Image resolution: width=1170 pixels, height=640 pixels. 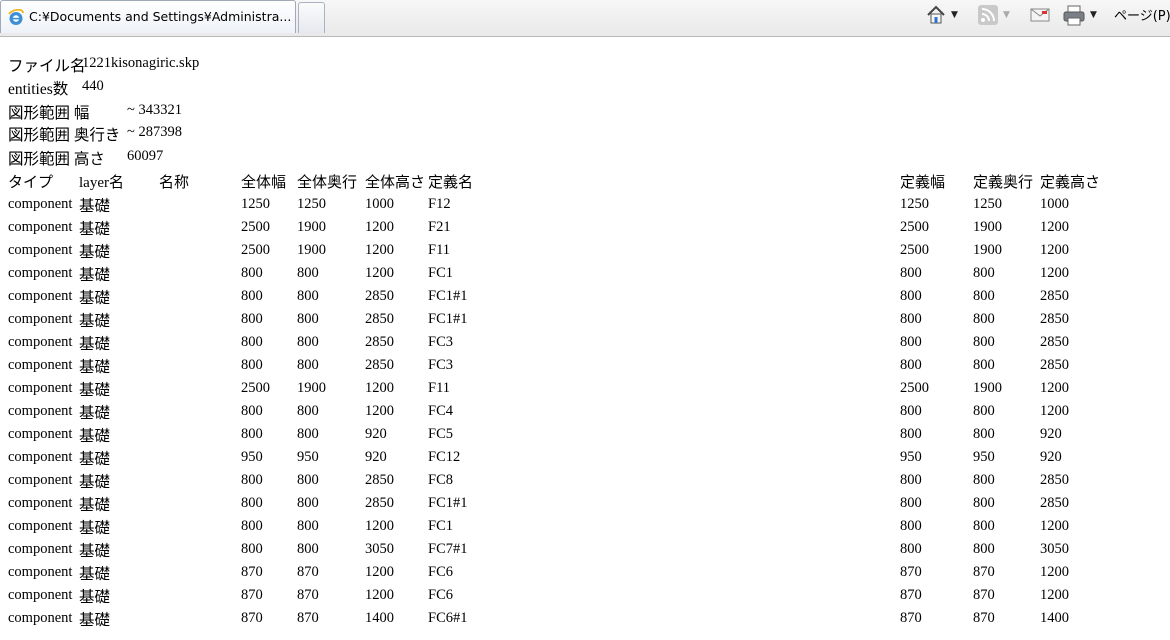 What do you see at coordinates (264, 183) in the screenshot?
I see `col-header-total-width: 全体幅` at bounding box center [264, 183].